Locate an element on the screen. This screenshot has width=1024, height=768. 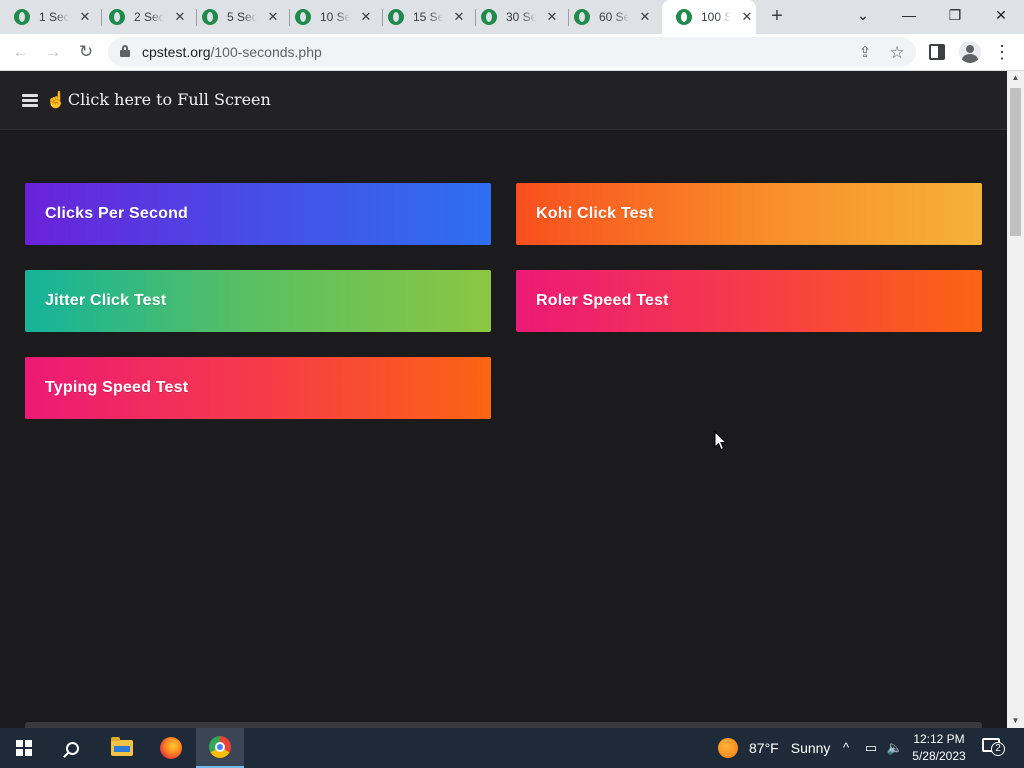
notification-count-badge: 2 is located at coordinates (998, 749).